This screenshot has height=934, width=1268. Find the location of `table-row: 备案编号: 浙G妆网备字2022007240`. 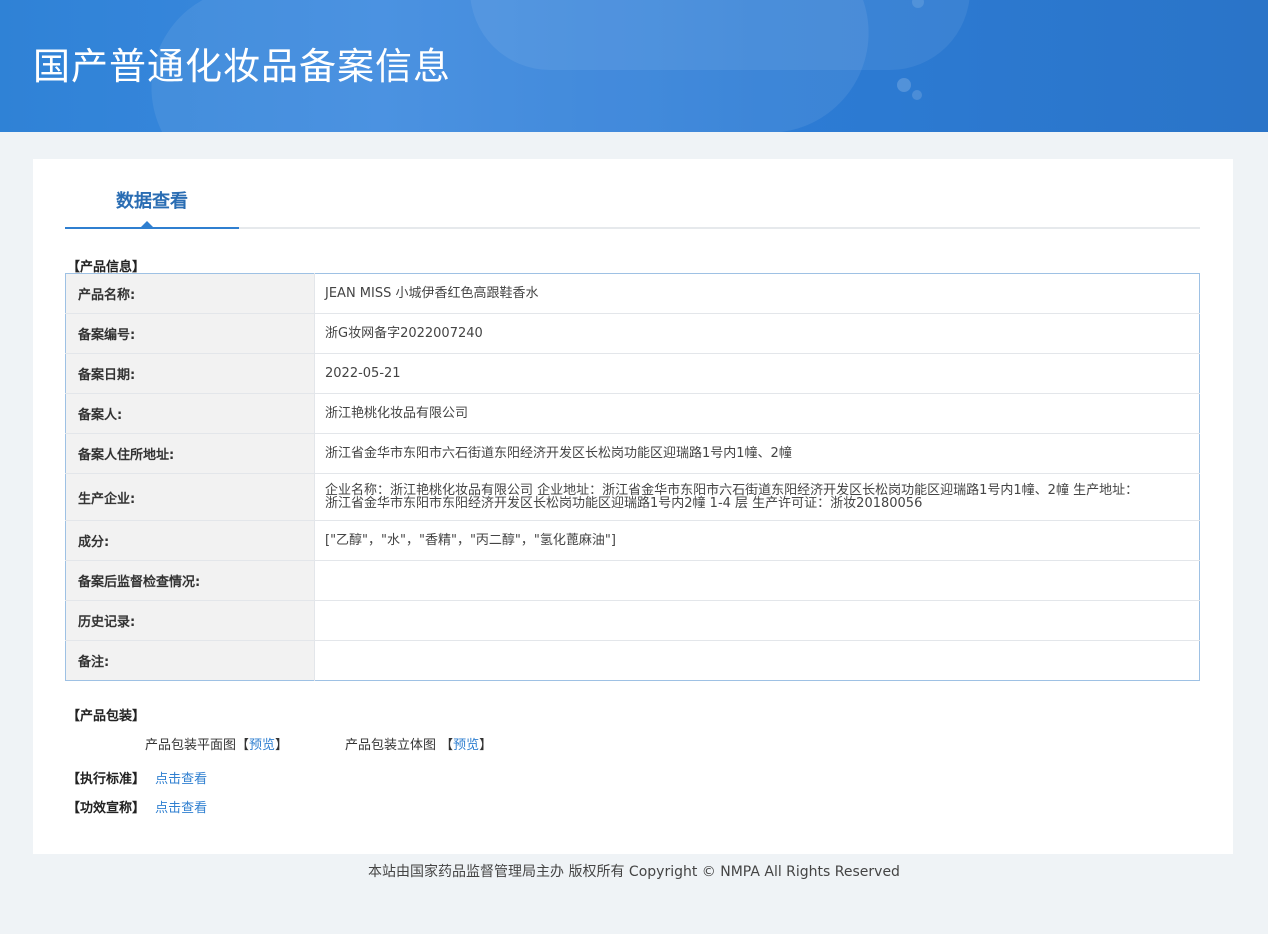

table-row: 备案编号: 浙G妆网备字2022007240 is located at coordinates (632, 333).